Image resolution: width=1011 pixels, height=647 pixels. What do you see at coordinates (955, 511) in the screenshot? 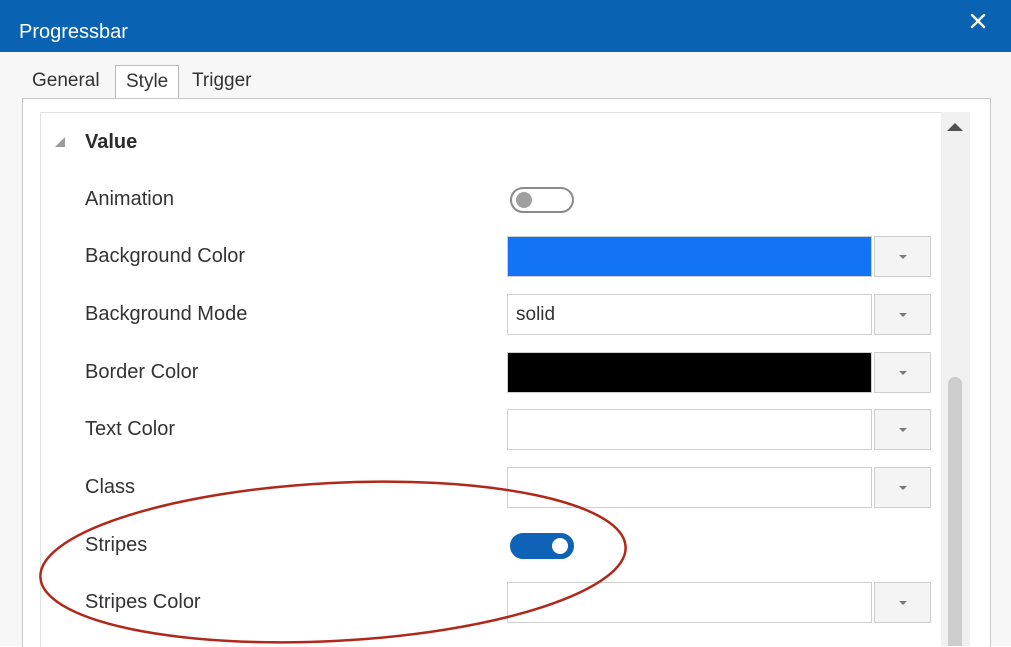
I see `scroll-thumb` at bounding box center [955, 511].